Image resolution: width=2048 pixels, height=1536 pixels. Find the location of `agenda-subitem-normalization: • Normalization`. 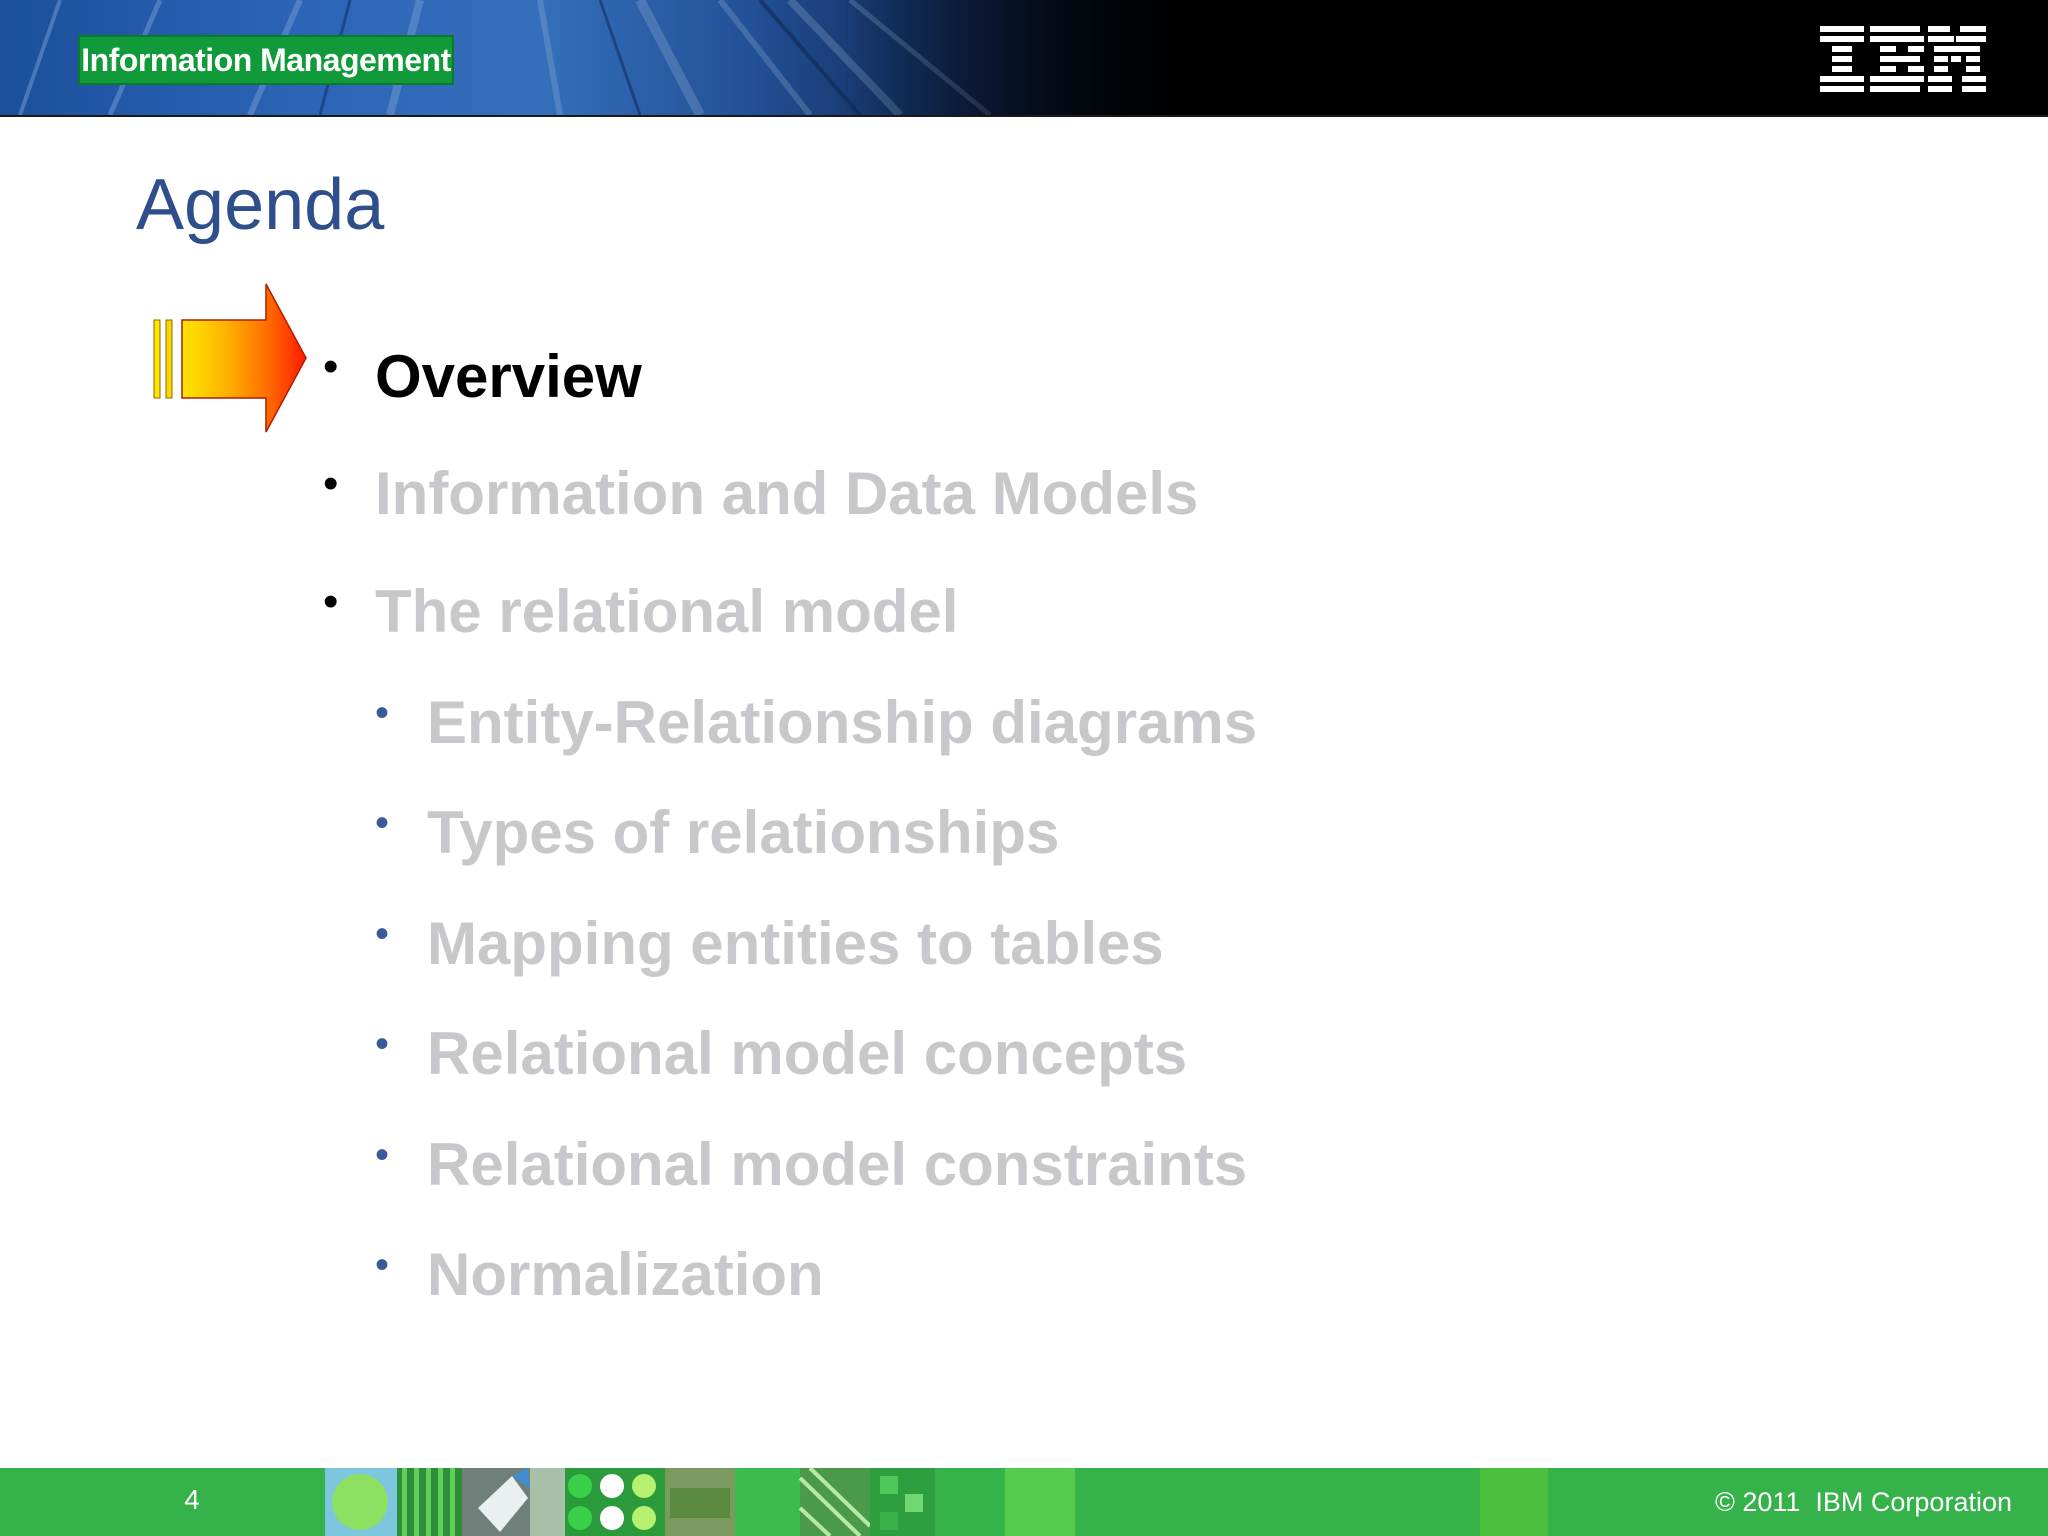

agenda-subitem-normalization: • Normalization is located at coordinates (599, 1275).